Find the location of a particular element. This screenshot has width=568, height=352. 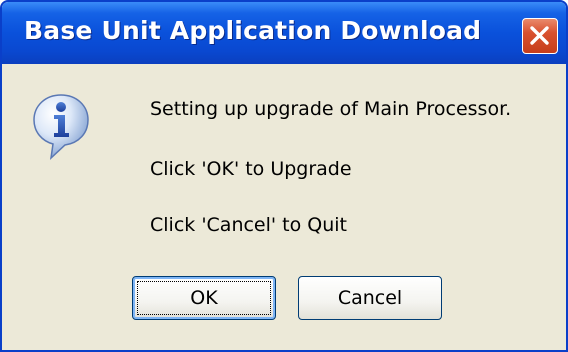

cancel-button-label: Cancel is located at coordinates (370, 298).